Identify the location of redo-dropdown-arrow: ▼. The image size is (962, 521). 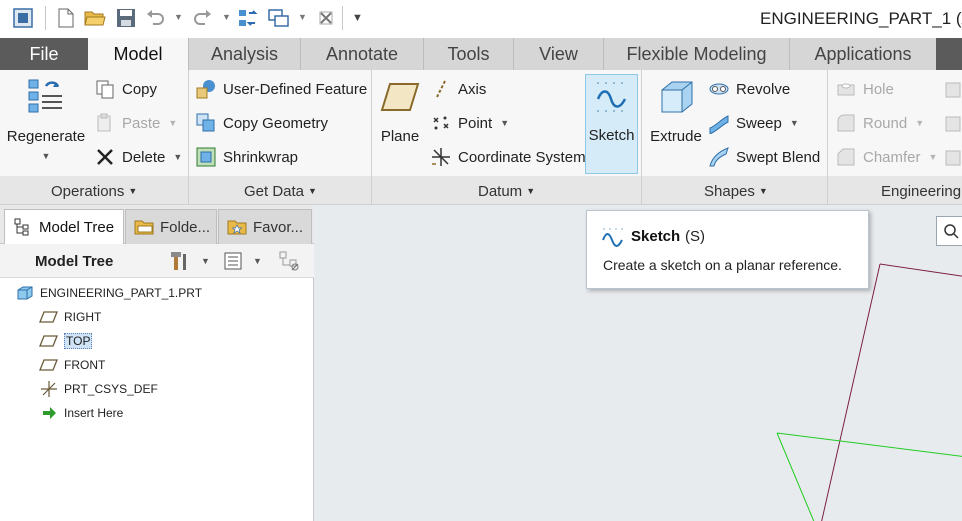
(226, 17).